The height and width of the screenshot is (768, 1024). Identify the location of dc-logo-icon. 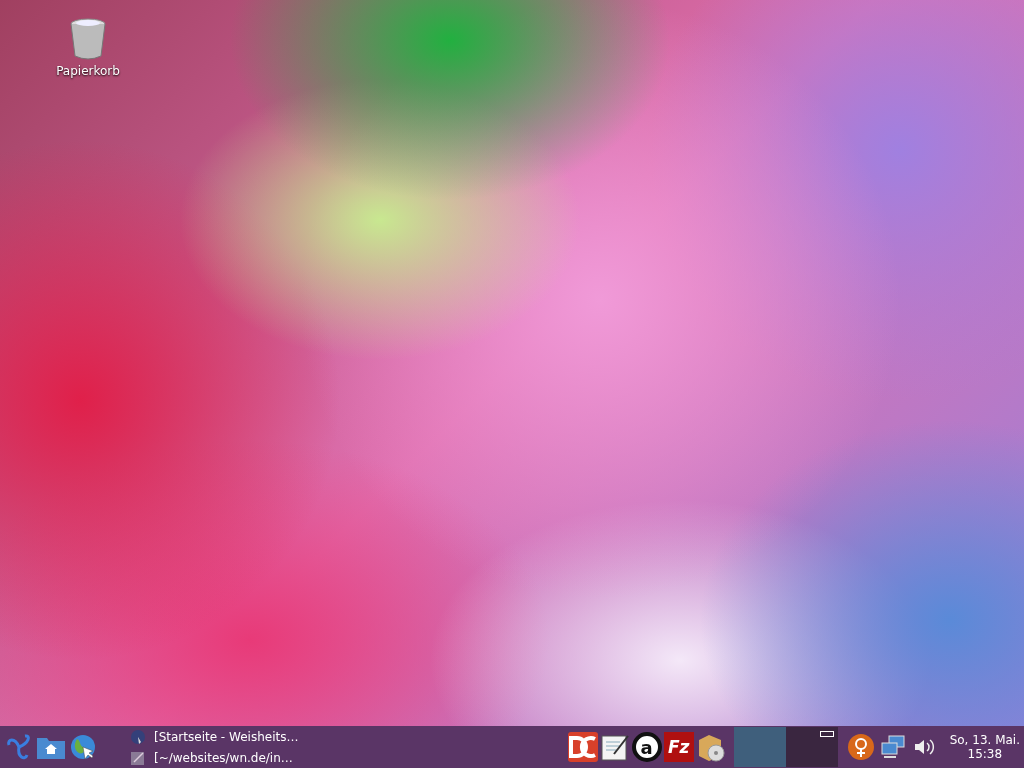
(582, 747).